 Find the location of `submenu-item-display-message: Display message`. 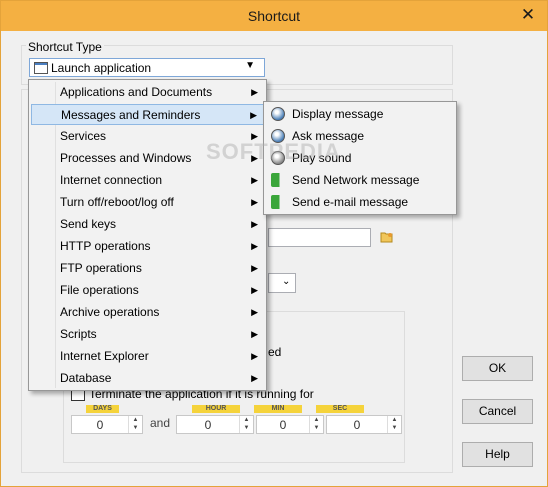

submenu-item-display-message: Display message is located at coordinates (360, 114).